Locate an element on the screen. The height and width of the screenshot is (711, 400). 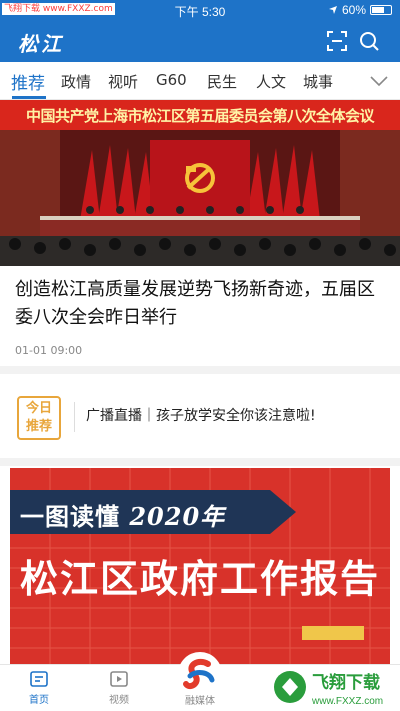
scan-icon is located at coordinates (337, 41).